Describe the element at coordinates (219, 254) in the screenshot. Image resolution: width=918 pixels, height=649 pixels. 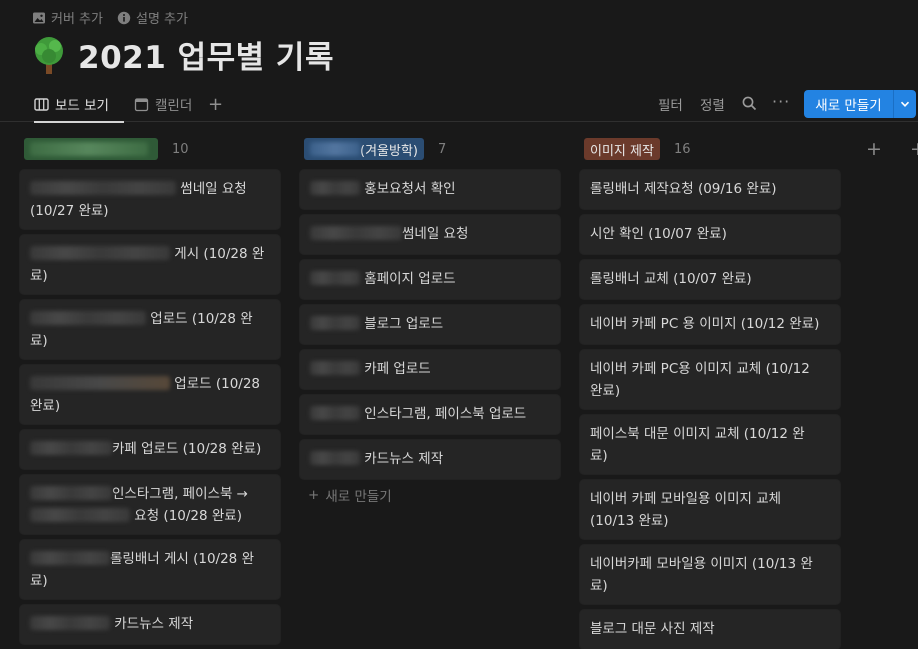
I see `card-title: 게시 (10/28 완` at that location.